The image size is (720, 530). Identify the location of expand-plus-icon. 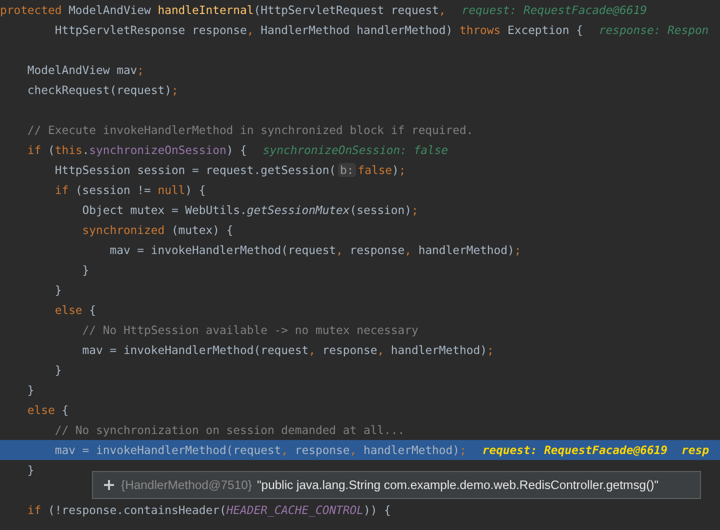
(109, 485).